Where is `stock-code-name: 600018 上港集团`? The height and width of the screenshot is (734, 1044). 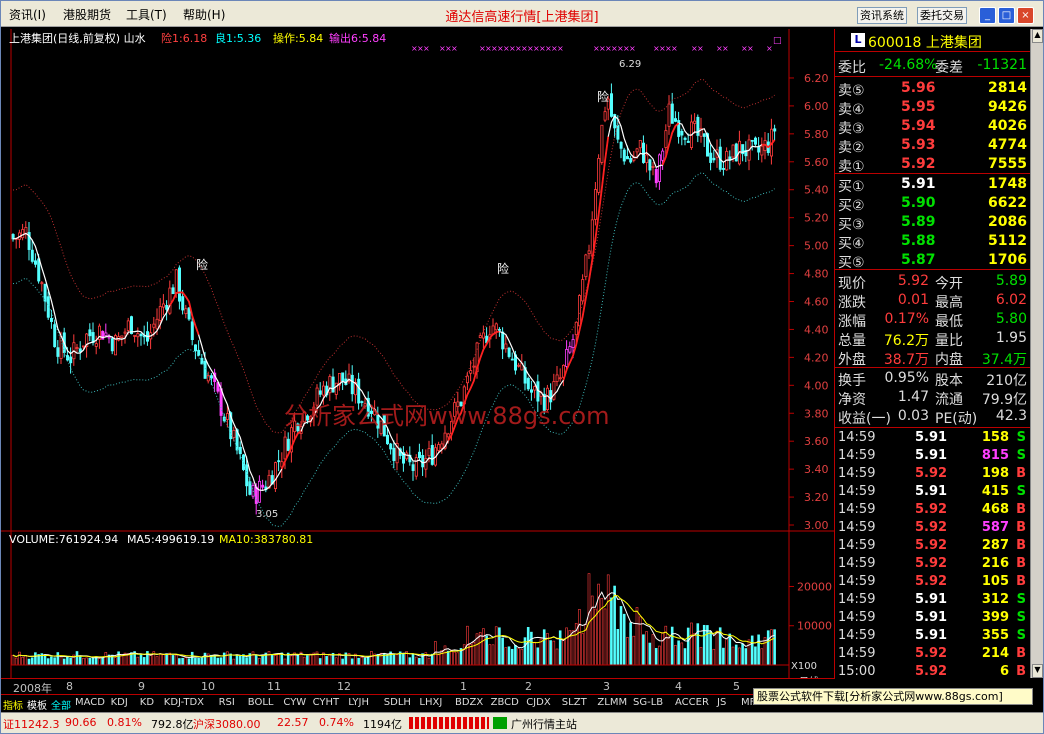
stock-code-name: 600018 上港集团 is located at coordinates (925, 43).